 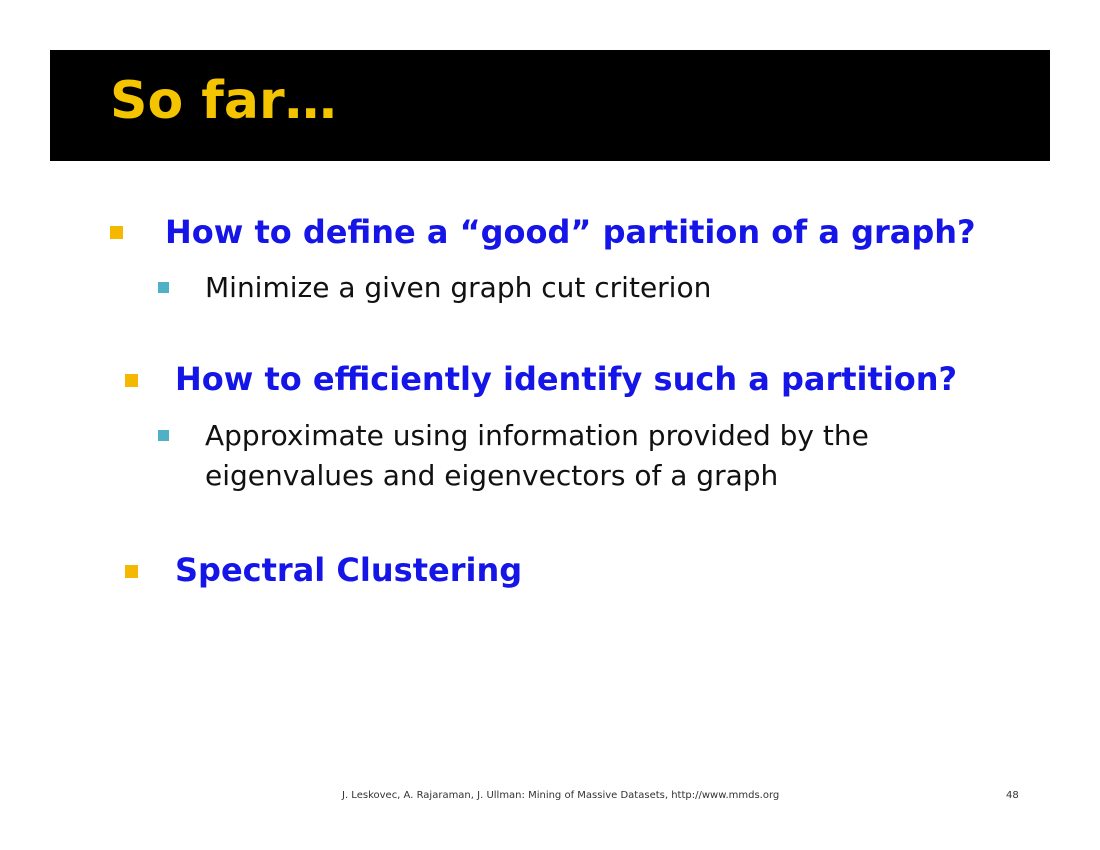 I want to click on sub-item-1: Minimize a given graph cut criterion, so click(x=458, y=287).